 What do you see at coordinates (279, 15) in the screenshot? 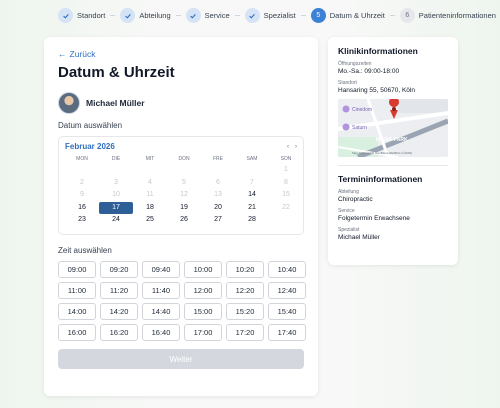
I see `step-label: Spezialist` at bounding box center [279, 15].